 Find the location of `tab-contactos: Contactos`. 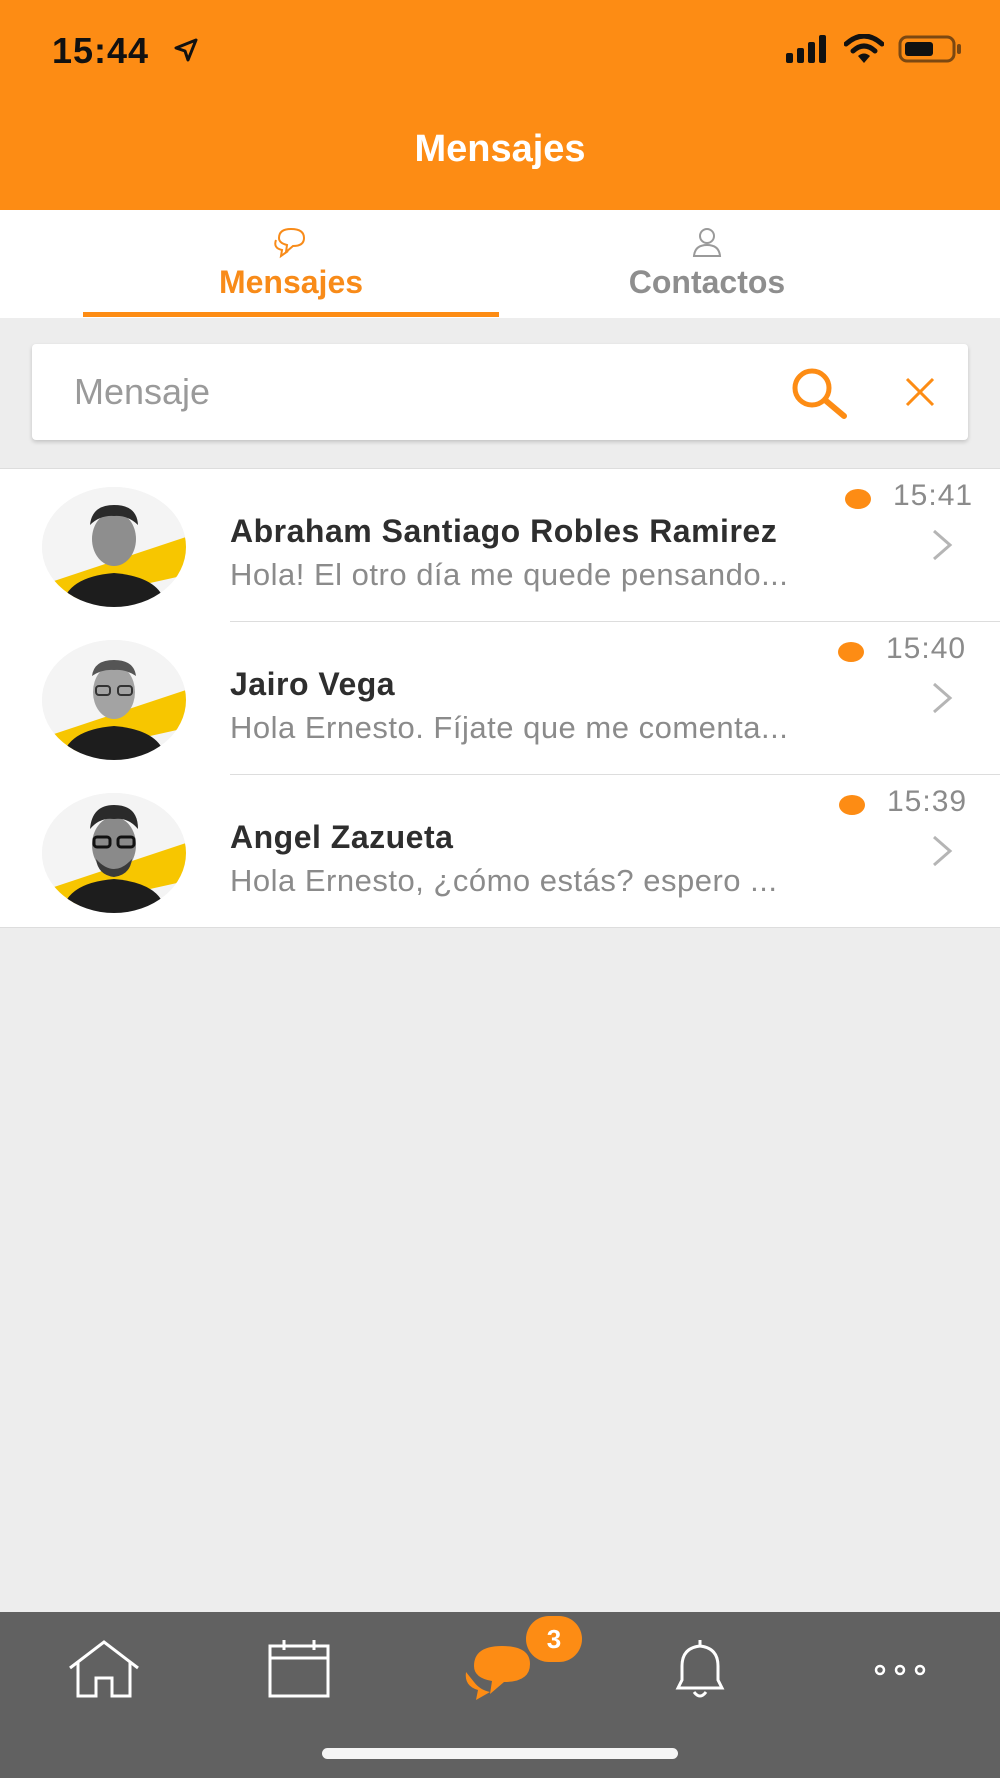

tab-contactos: Contactos is located at coordinates (707, 264).